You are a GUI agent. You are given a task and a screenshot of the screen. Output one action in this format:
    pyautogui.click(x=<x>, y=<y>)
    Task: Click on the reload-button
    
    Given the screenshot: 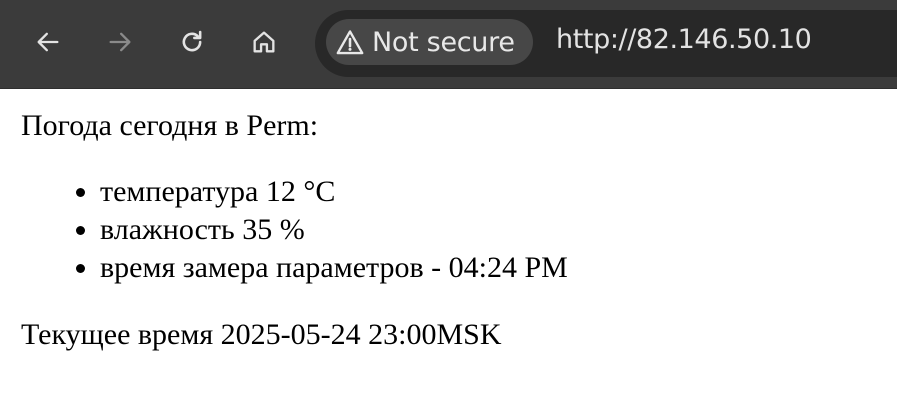 What is the action you would take?
    pyautogui.click(x=192, y=42)
    